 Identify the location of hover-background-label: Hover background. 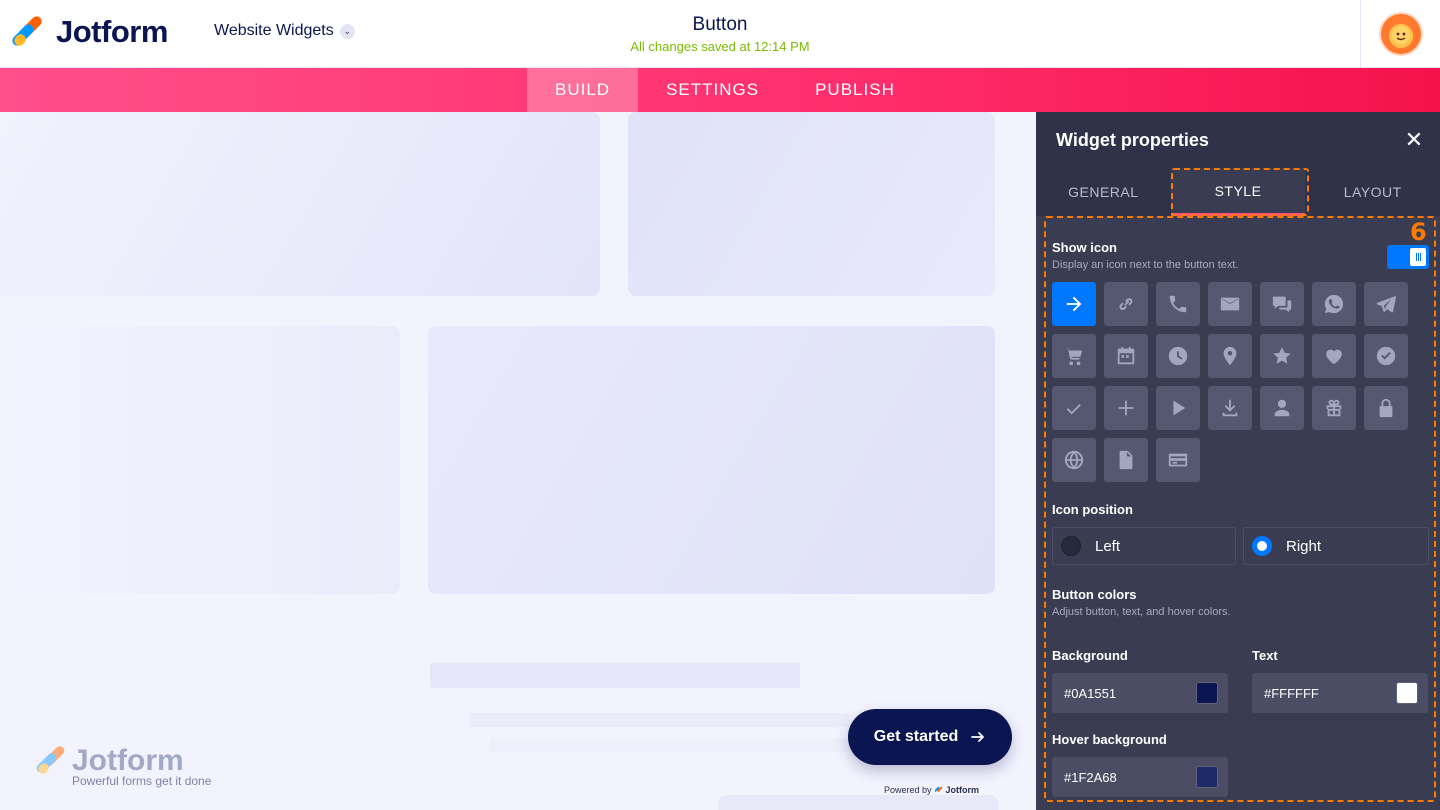
(1109, 739).